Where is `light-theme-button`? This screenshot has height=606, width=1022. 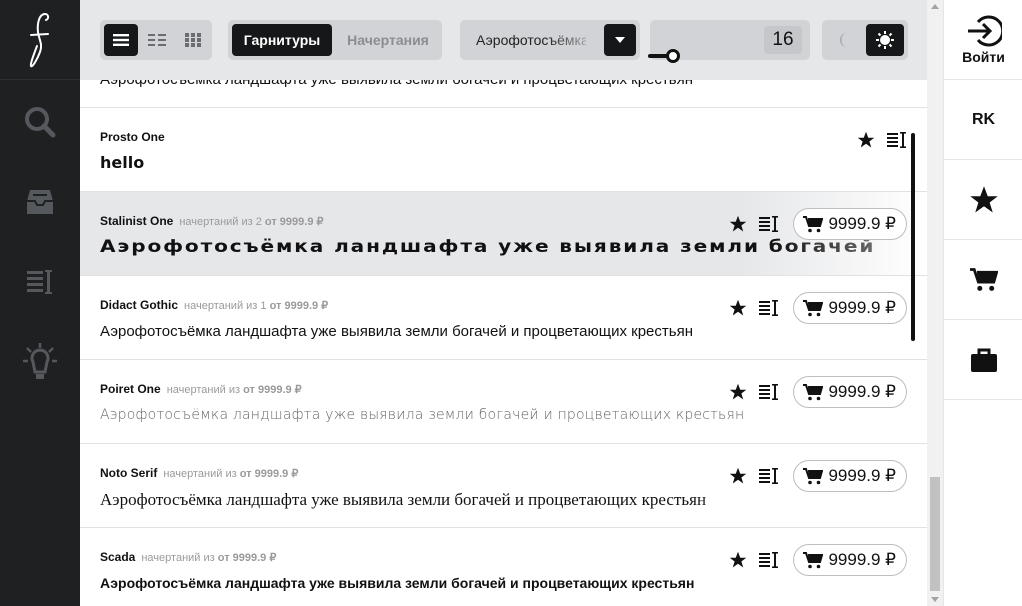
light-theme-button is located at coordinates (885, 40).